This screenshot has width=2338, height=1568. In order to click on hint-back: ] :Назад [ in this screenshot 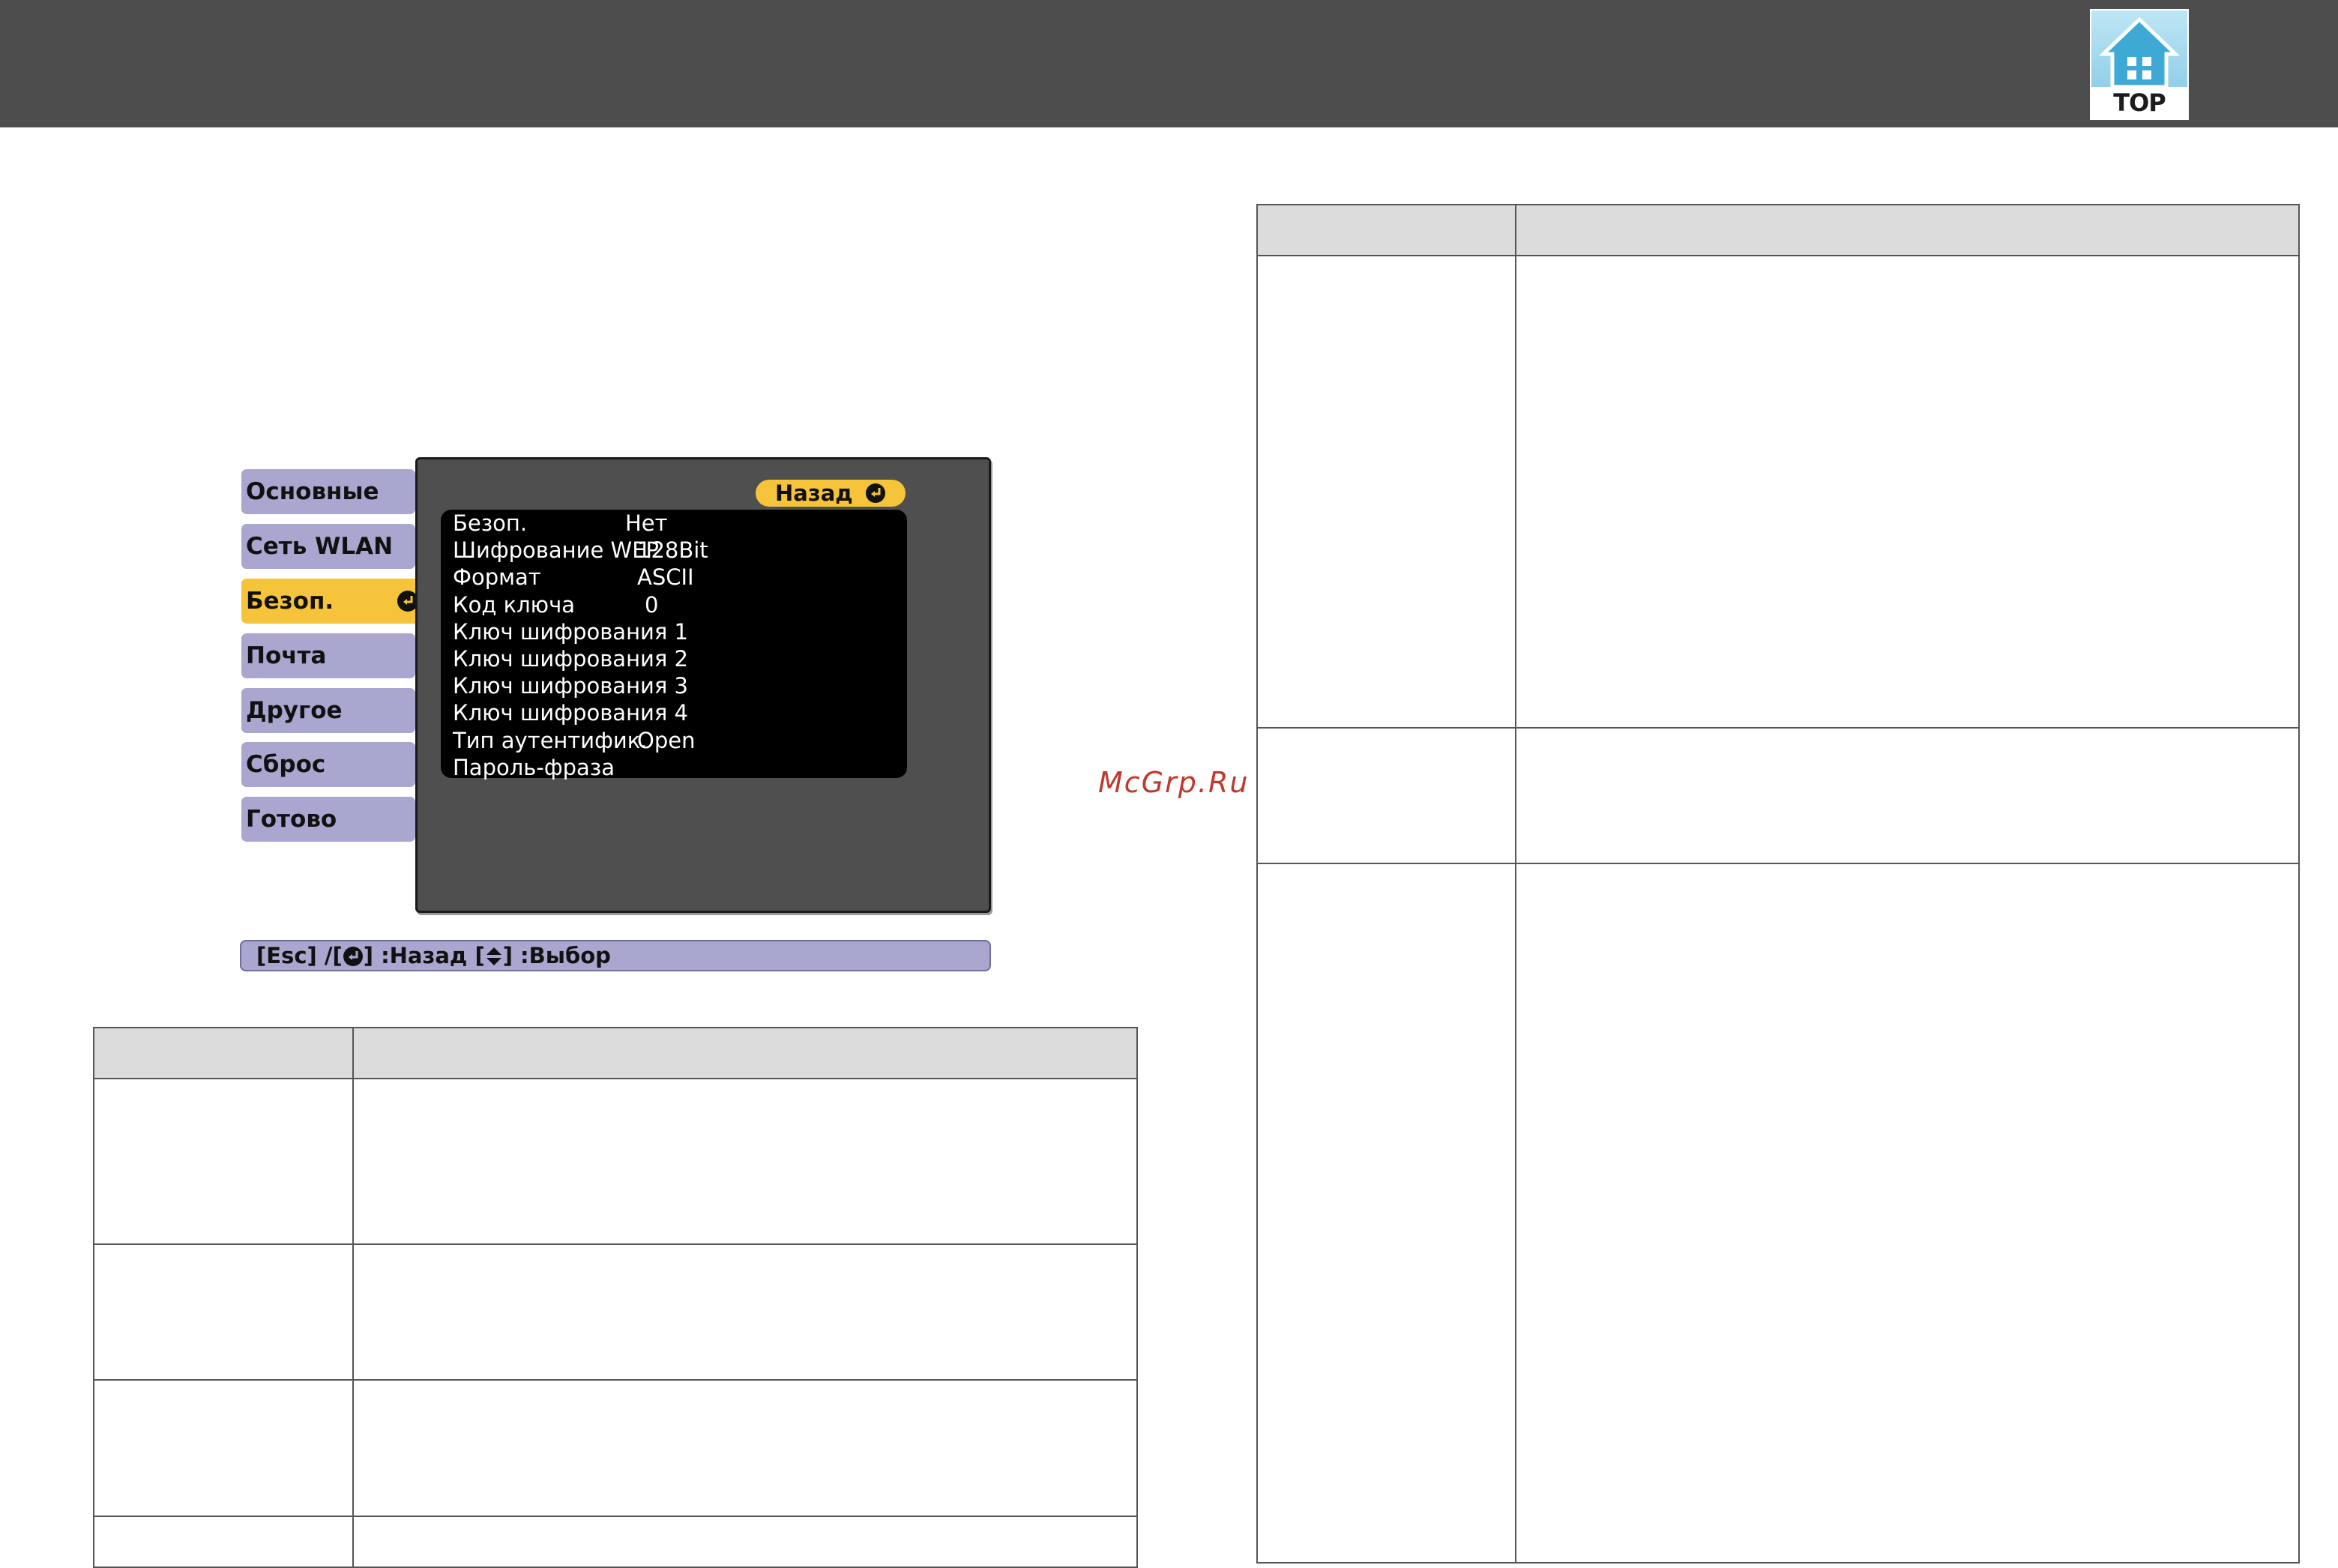, I will do `click(424, 955)`.